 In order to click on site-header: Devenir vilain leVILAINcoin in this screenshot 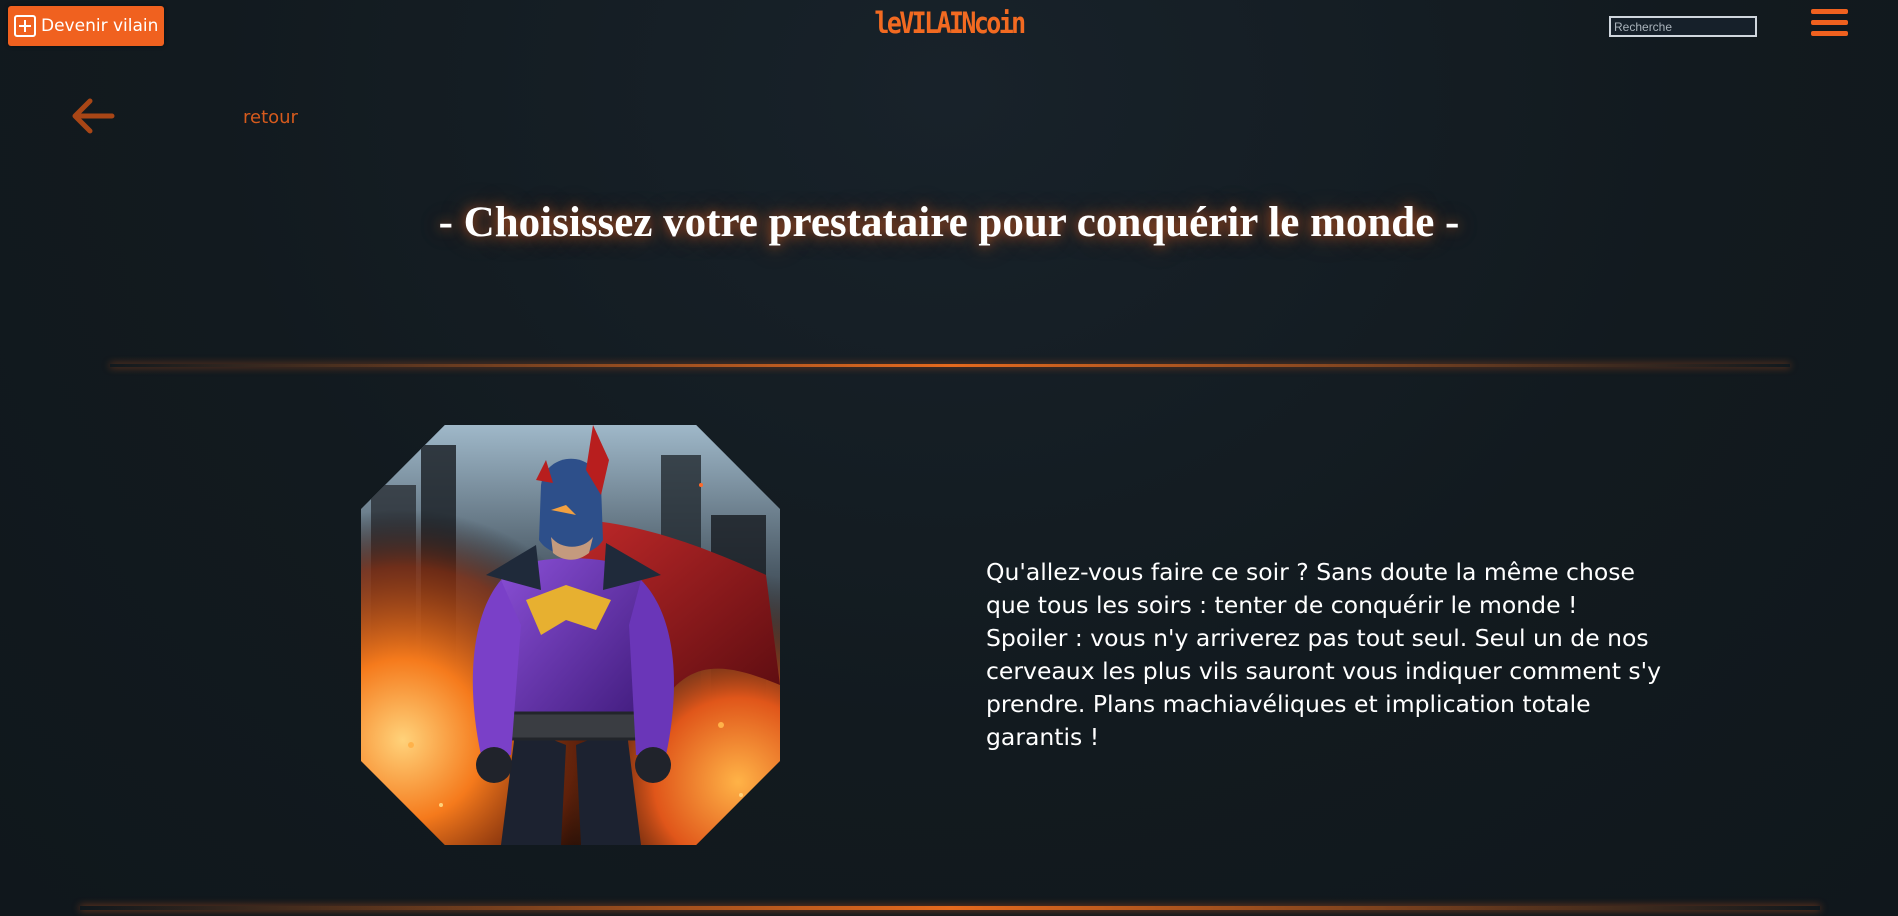, I will do `click(949, 28)`.